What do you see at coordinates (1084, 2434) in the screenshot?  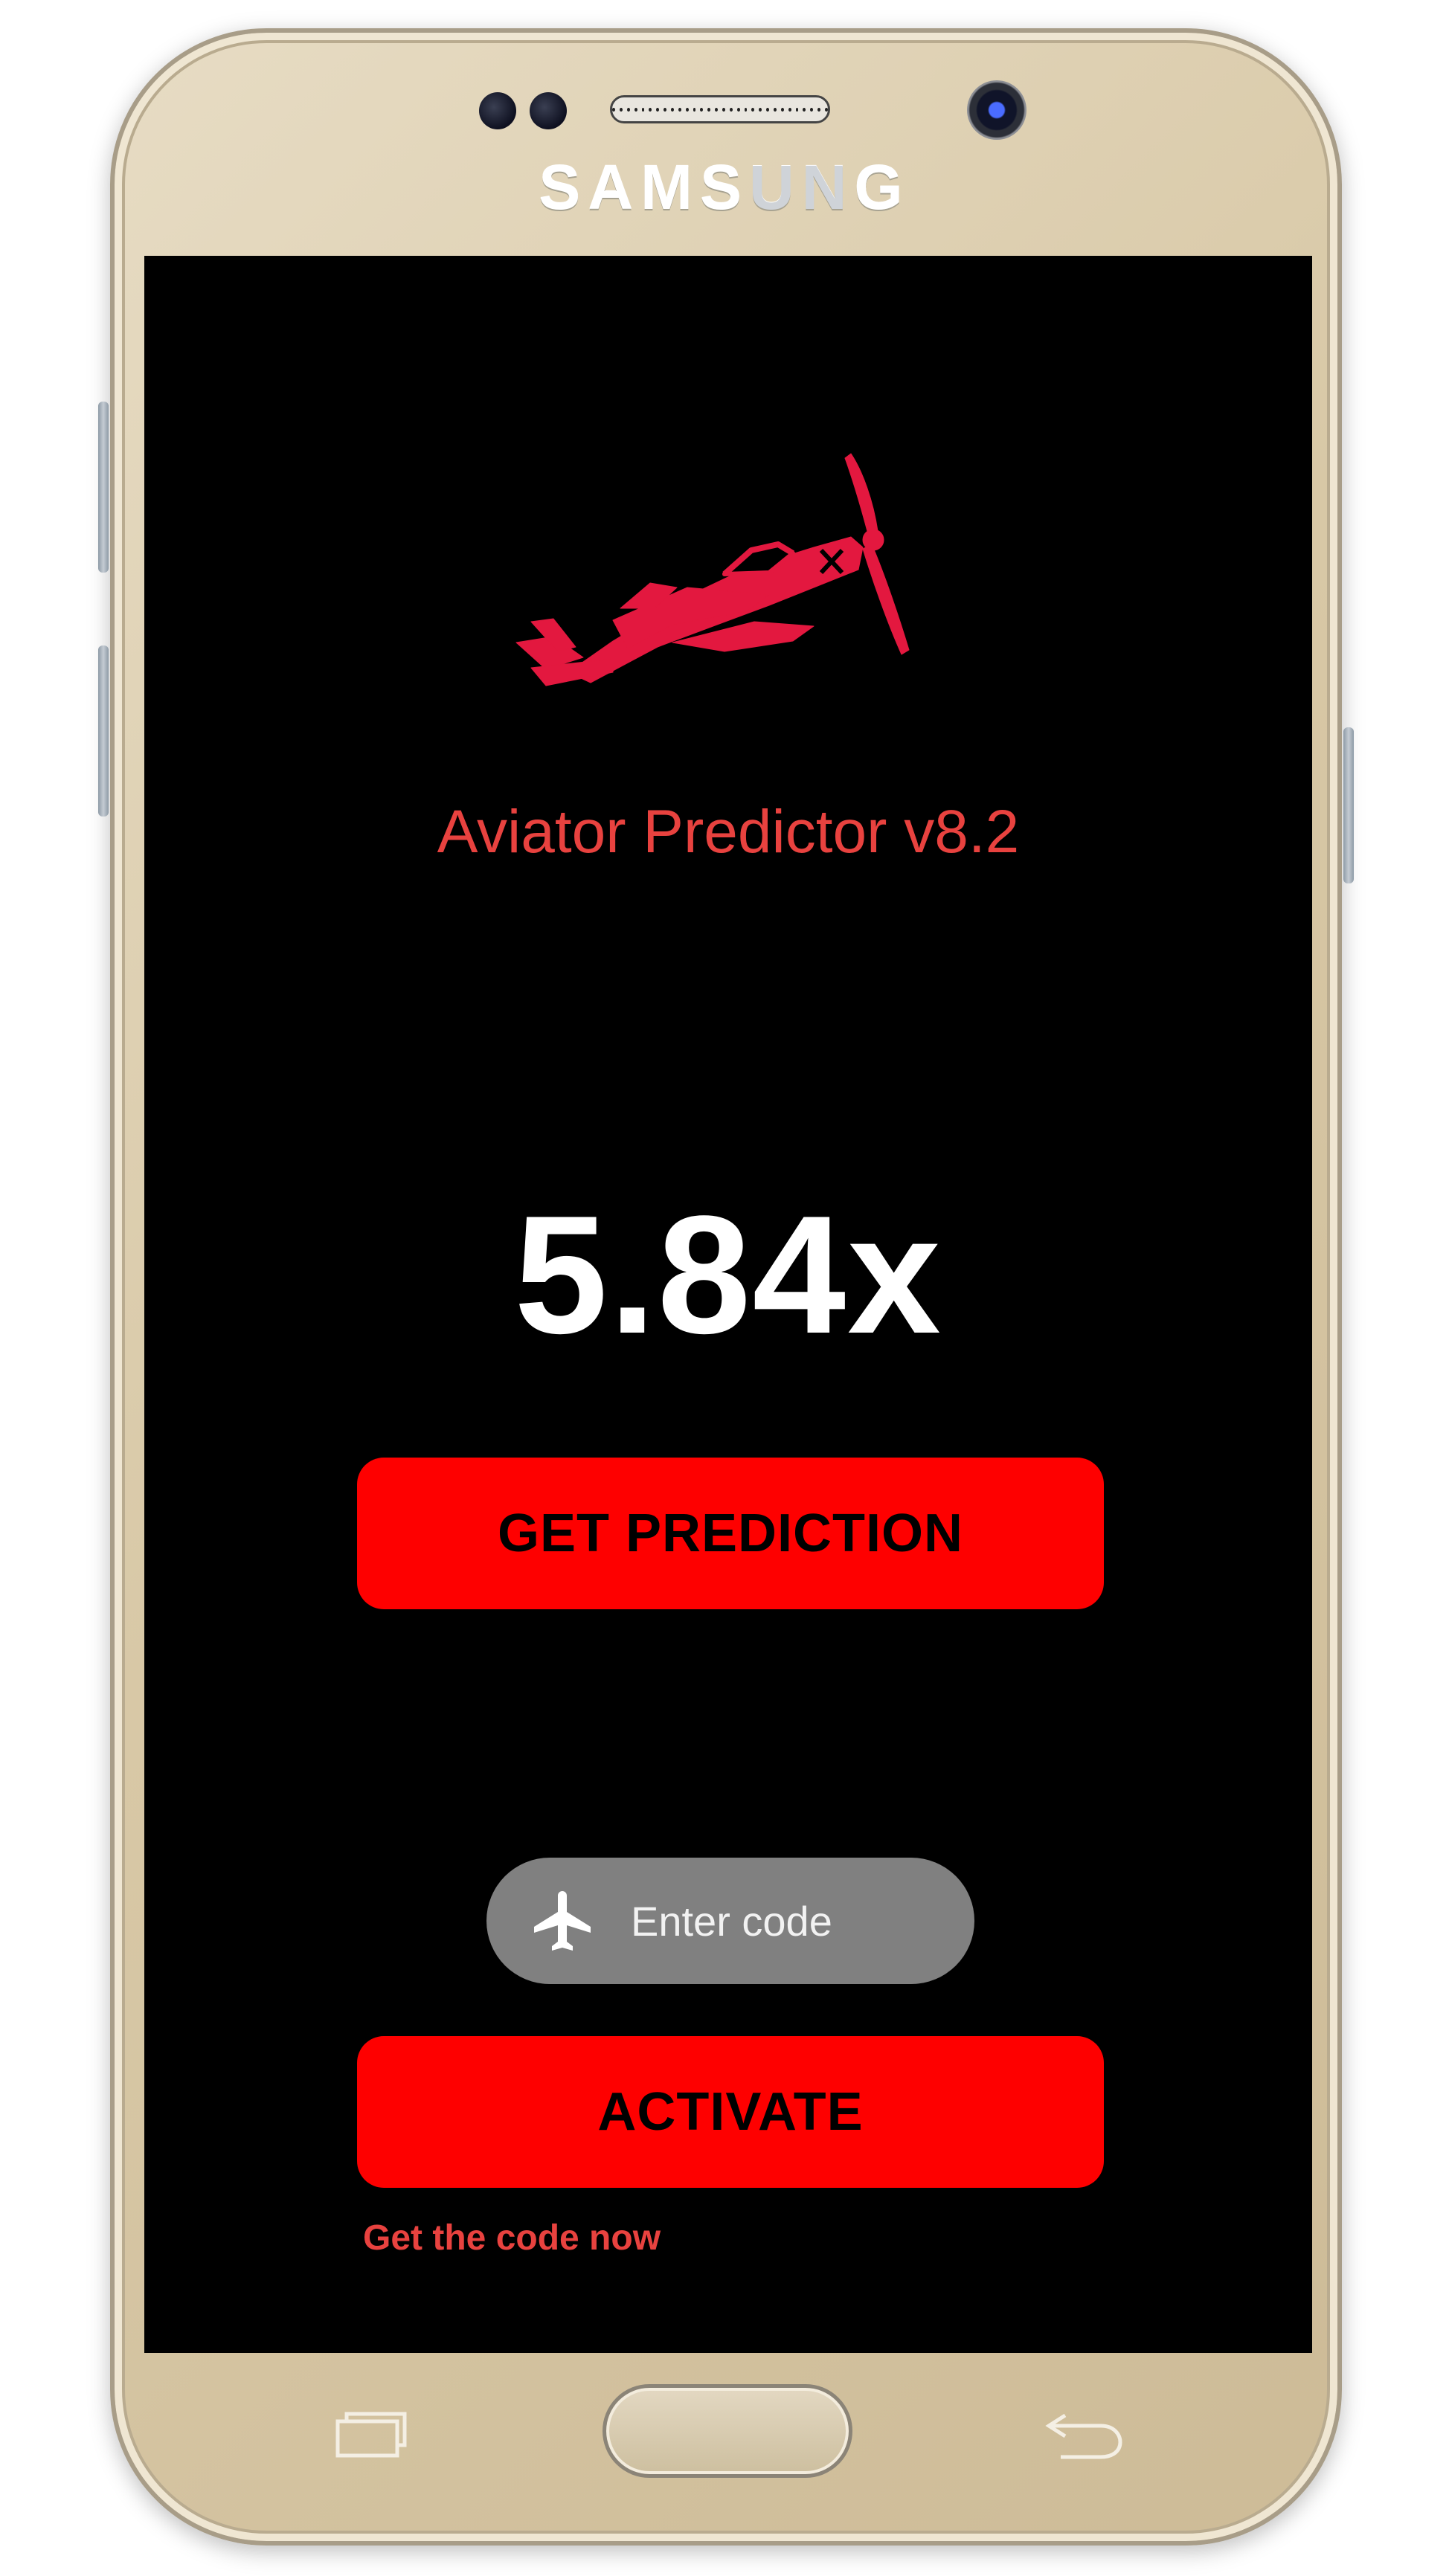 I see `back-icon` at bounding box center [1084, 2434].